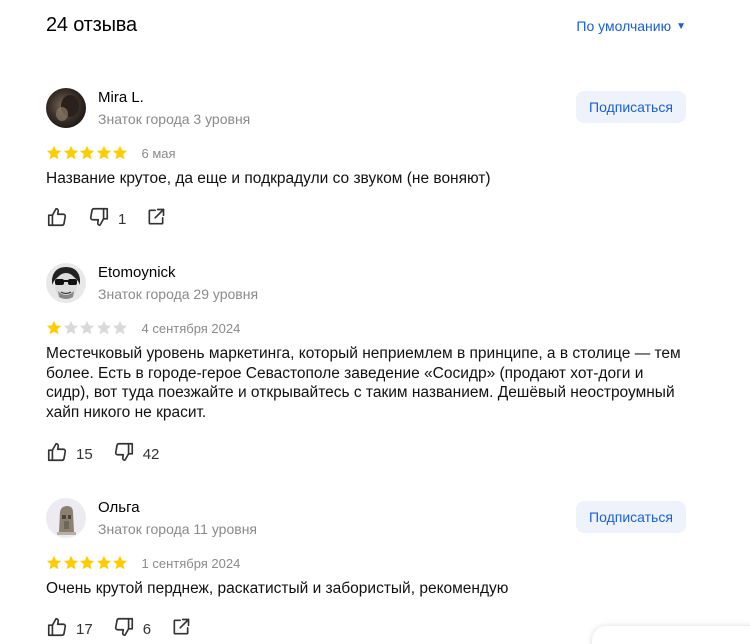 The width and height of the screenshot is (750, 644). Describe the element at coordinates (69, 629) in the screenshot. I see `like-button: 17` at that location.